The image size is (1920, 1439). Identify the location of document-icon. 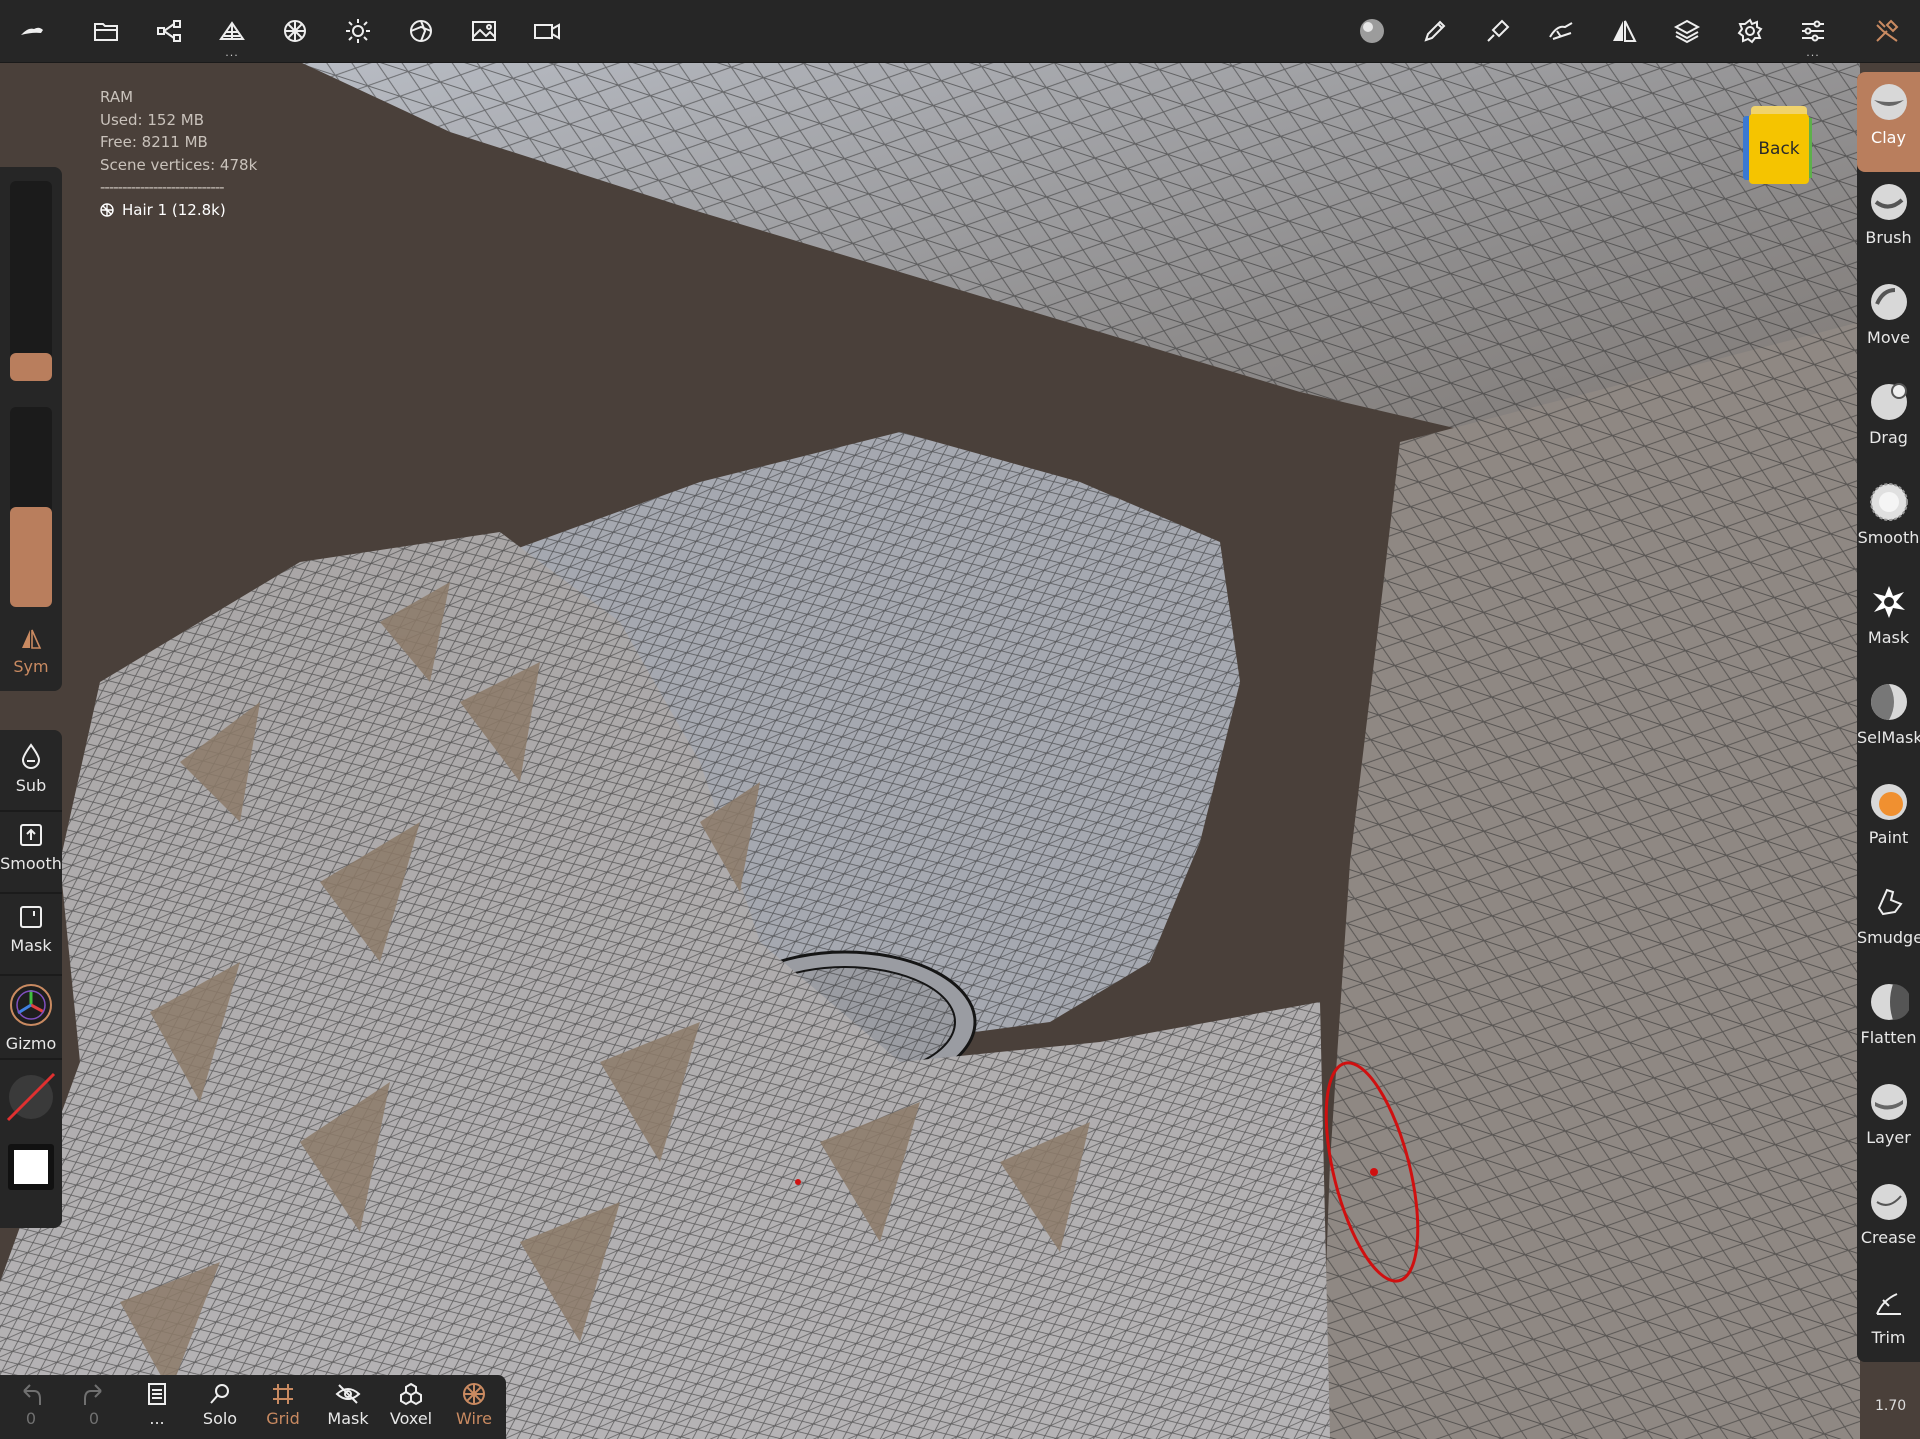
(157, 1394).